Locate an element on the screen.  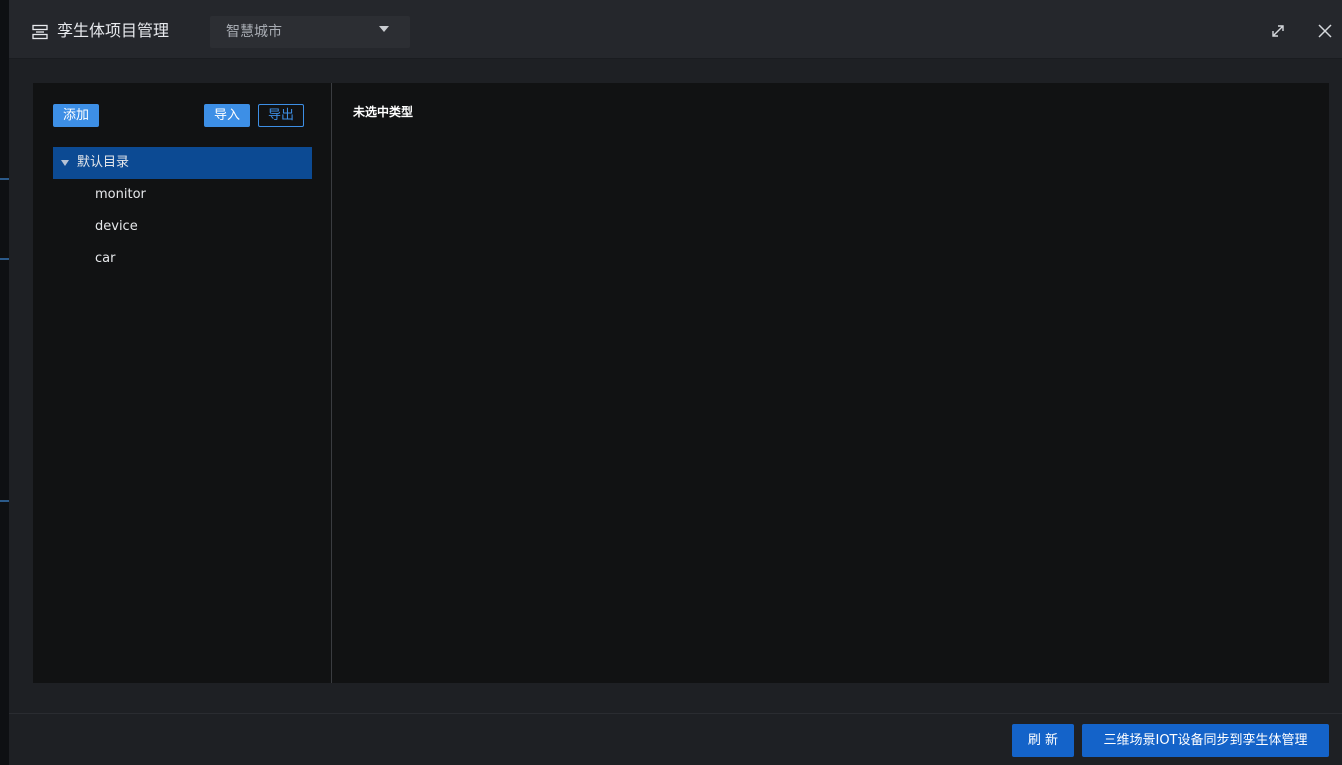
dialog-header: 孪生体项目管理 智慧城市 is located at coordinates (675, 29).